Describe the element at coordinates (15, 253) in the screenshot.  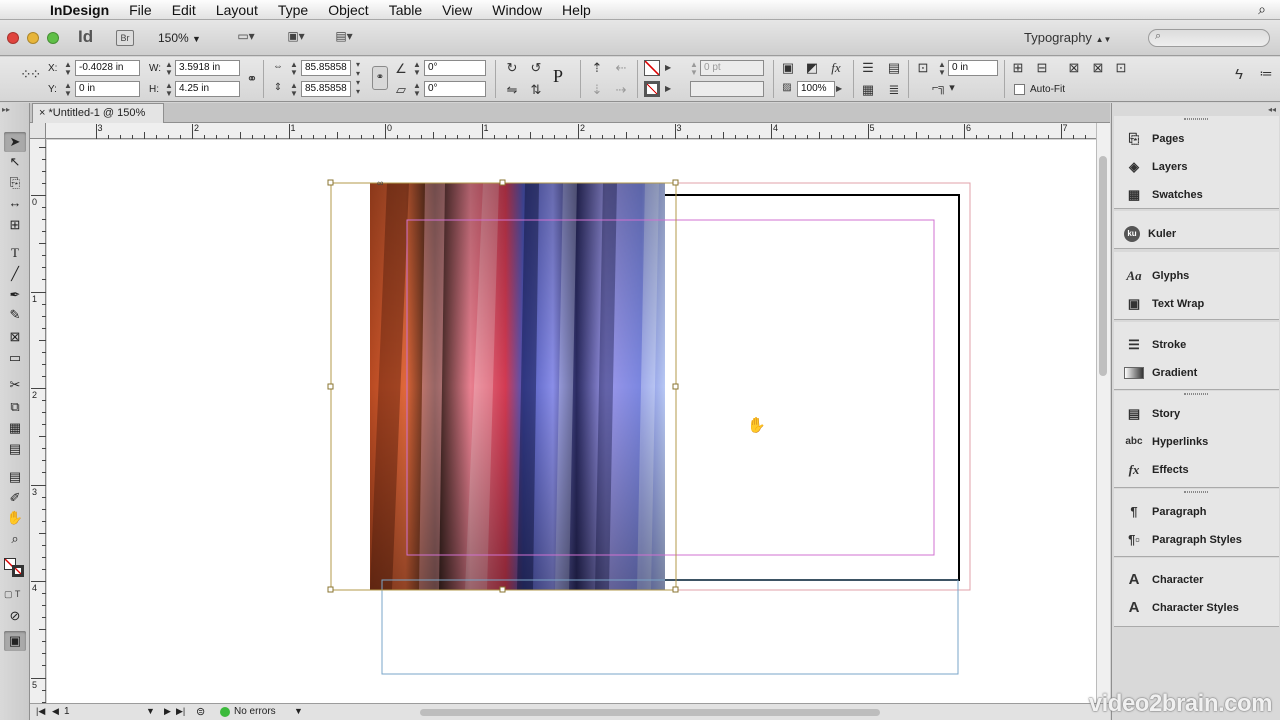
I see `type-tool-icon: T` at that location.